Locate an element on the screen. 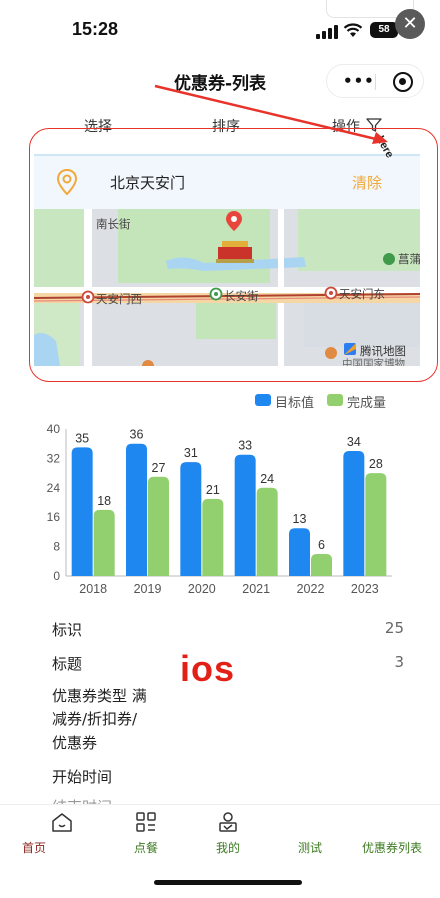  tab-label-order: 点餐 is located at coordinates (145, 848).